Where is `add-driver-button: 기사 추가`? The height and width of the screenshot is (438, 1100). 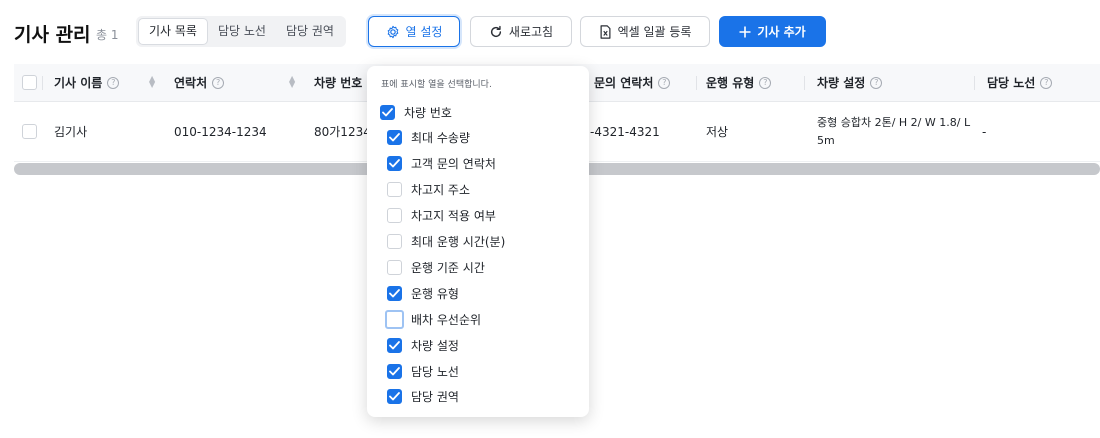
add-driver-button: 기사 추가 is located at coordinates (772, 31).